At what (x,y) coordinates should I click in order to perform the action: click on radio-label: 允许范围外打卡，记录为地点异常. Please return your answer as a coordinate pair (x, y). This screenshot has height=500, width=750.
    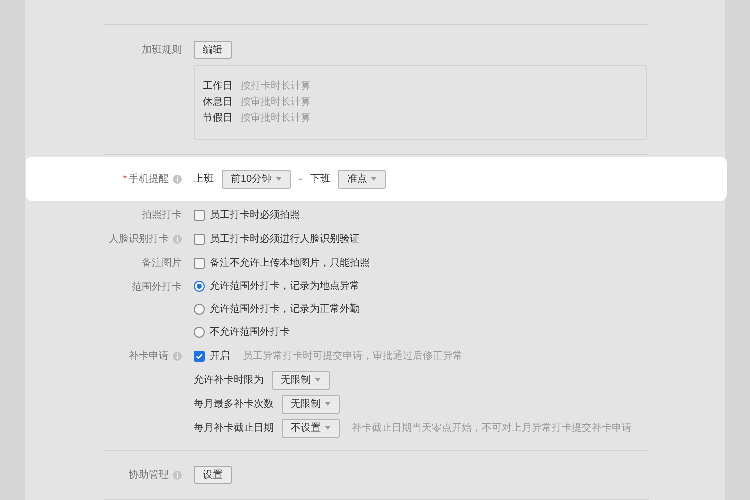
    Looking at the image, I should click on (285, 287).